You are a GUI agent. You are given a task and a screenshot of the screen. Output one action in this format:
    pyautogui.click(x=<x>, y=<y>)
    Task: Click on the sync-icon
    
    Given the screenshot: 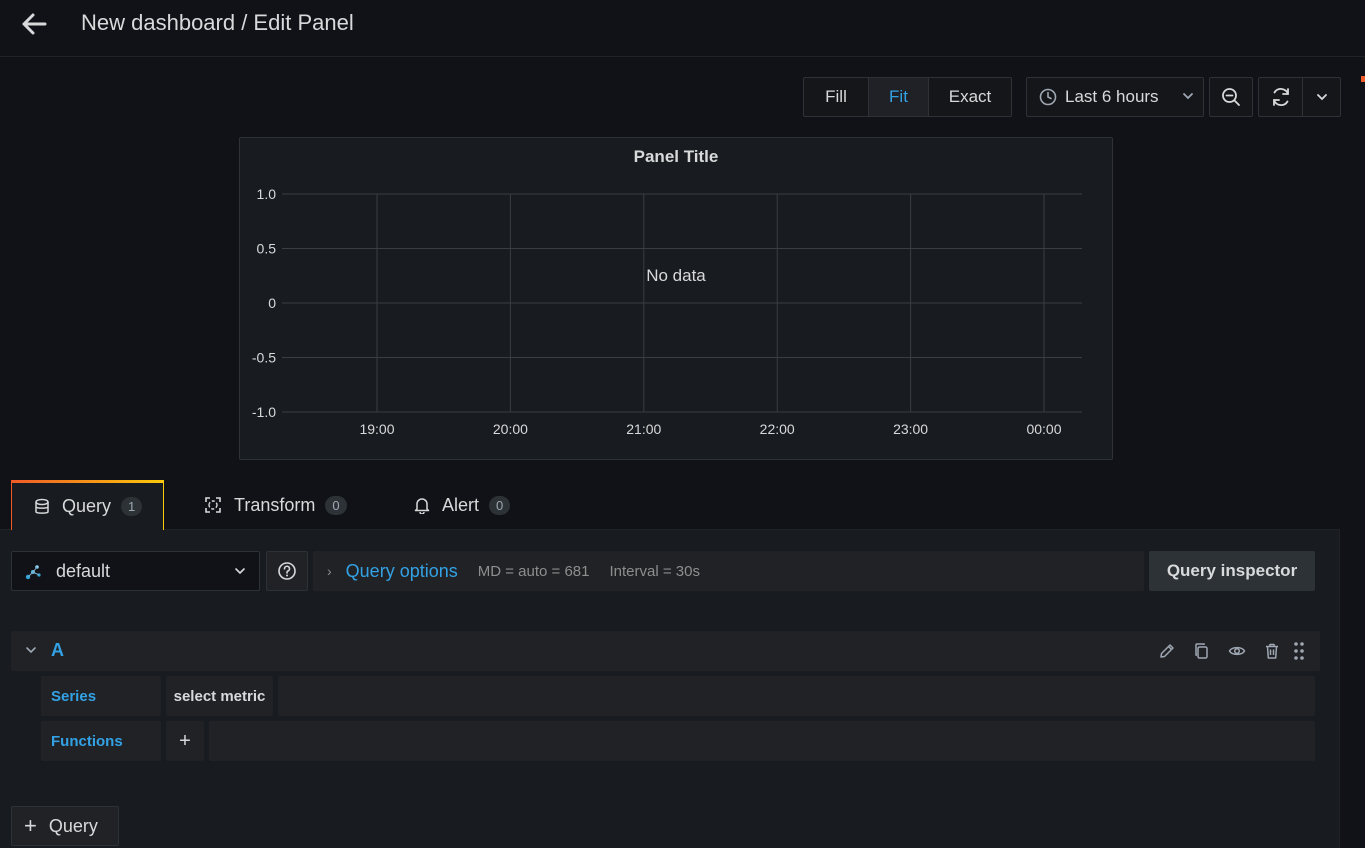 What is the action you would take?
    pyautogui.click(x=1280, y=97)
    